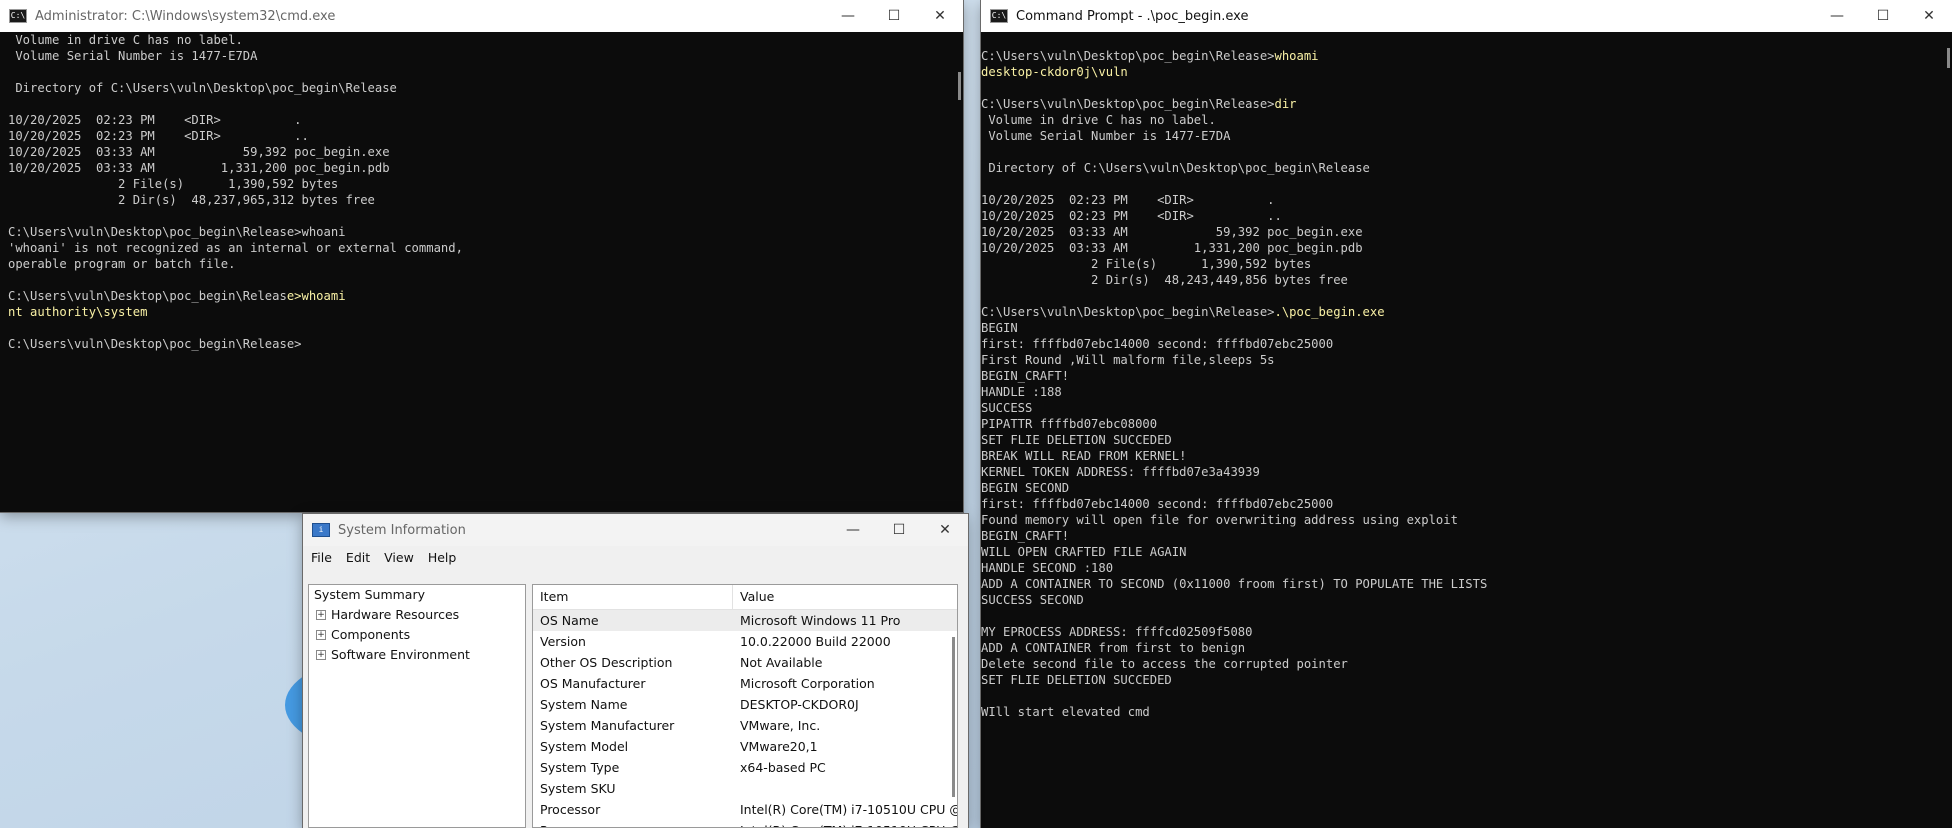 The width and height of the screenshot is (1952, 828). I want to click on console-text: 10/20/2025 03:33 AM 59,392 poc_begin.exe, so click(199, 152).